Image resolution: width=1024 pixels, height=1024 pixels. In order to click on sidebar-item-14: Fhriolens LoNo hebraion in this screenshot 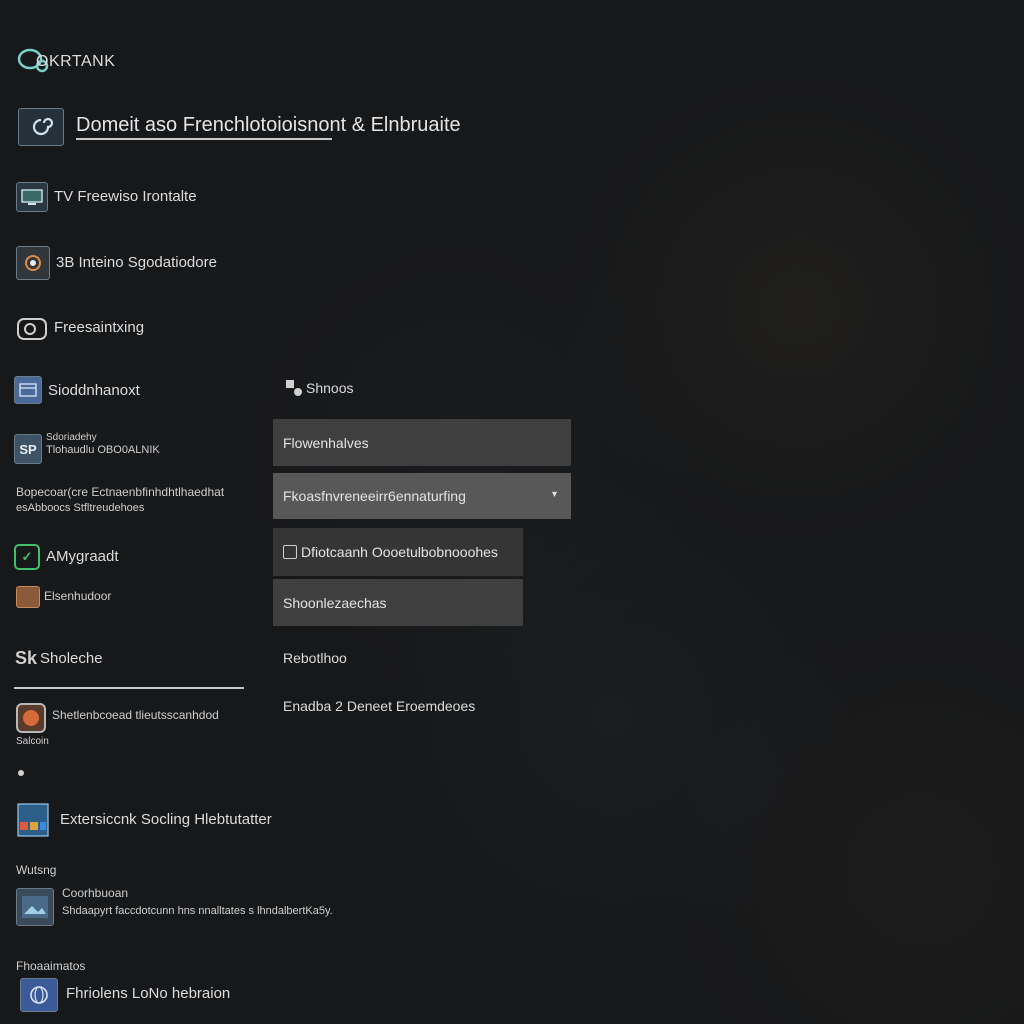, I will do `click(148, 993)`.